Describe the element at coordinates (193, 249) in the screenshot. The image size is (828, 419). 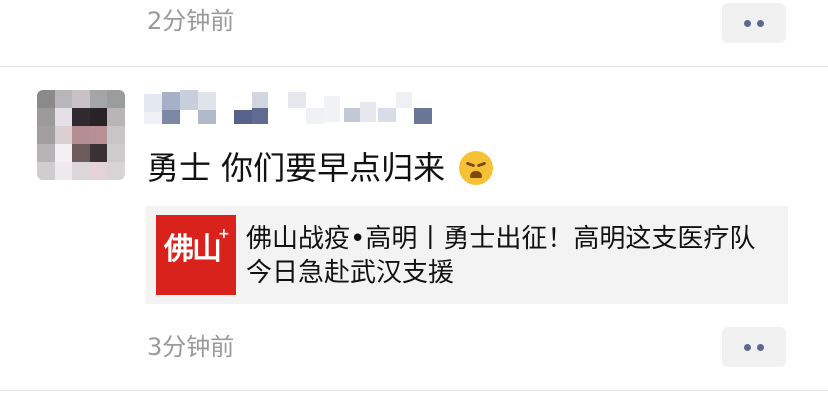
I see `foshan-logo-text: 佛山` at that location.